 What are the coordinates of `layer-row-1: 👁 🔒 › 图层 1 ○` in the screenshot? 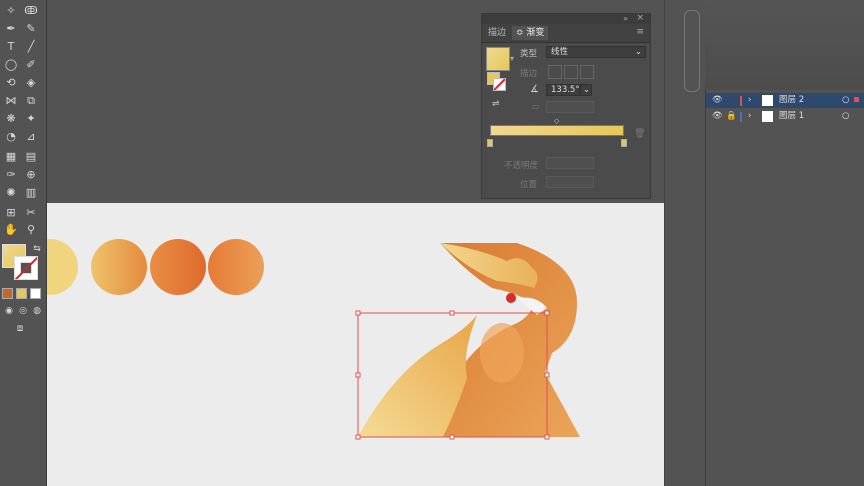 It's located at (785, 116).